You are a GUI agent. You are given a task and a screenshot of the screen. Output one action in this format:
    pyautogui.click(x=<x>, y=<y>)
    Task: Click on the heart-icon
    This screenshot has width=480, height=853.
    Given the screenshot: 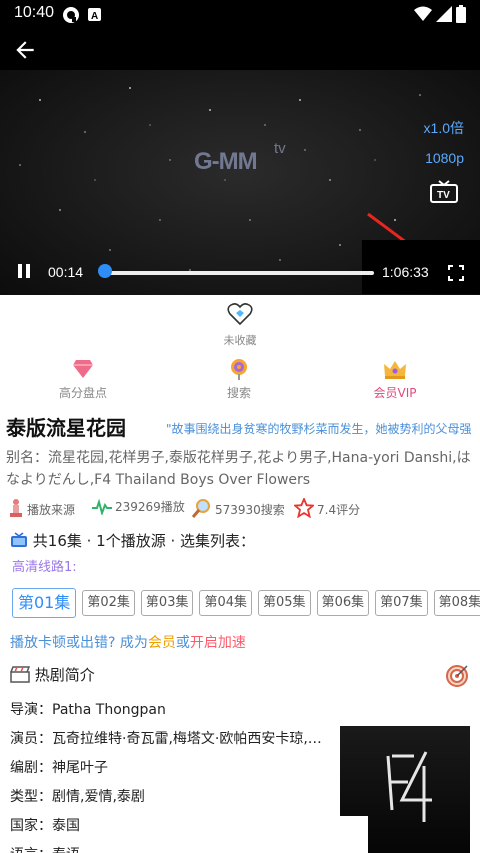 What is the action you would take?
    pyautogui.click(x=240, y=314)
    